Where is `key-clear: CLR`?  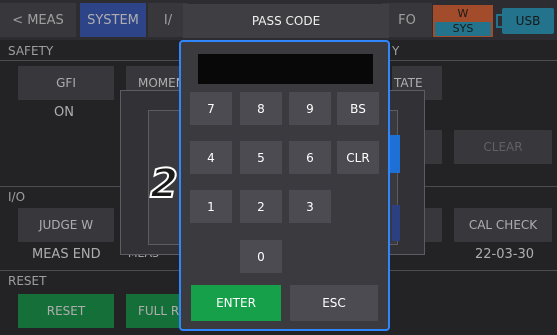 key-clear: CLR is located at coordinates (358, 157).